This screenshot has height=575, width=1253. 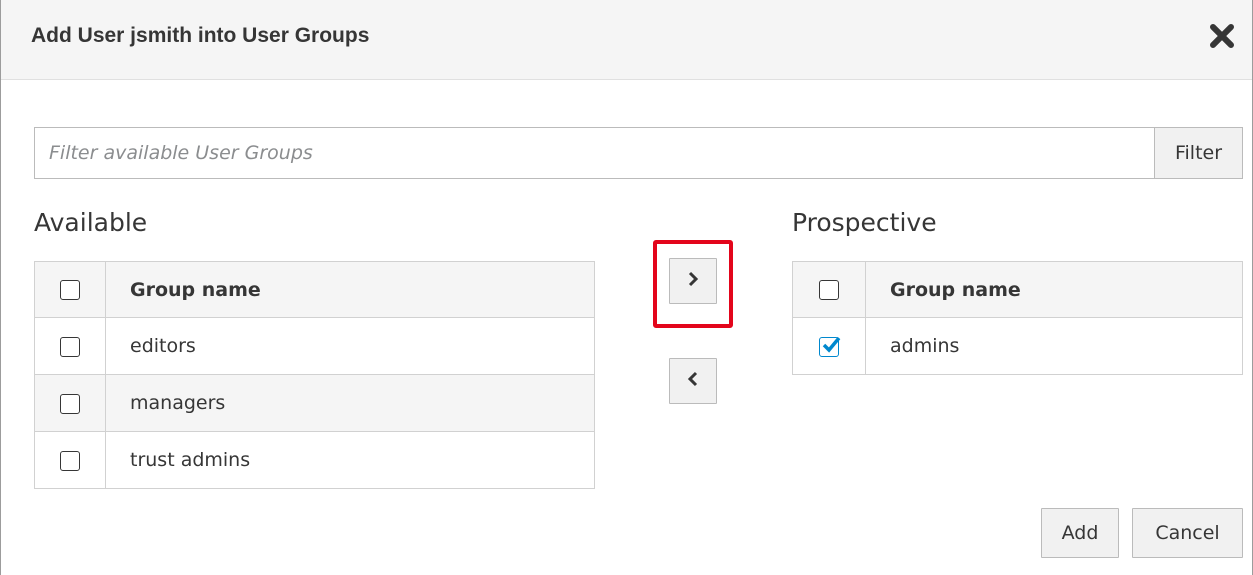 What do you see at coordinates (830, 346) in the screenshot?
I see `row-checkbox-checked` at bounding box center [830, 346].